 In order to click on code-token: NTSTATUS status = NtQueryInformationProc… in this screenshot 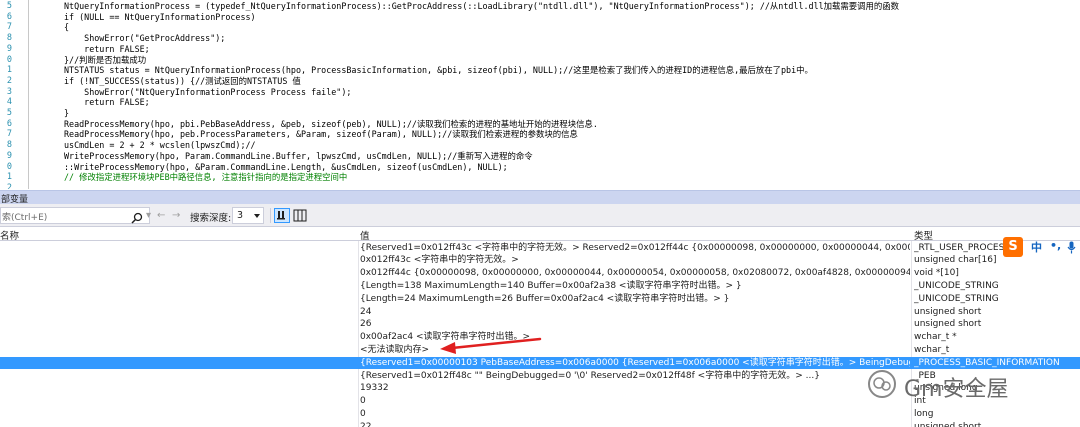, I will do `click(438, 70)`.